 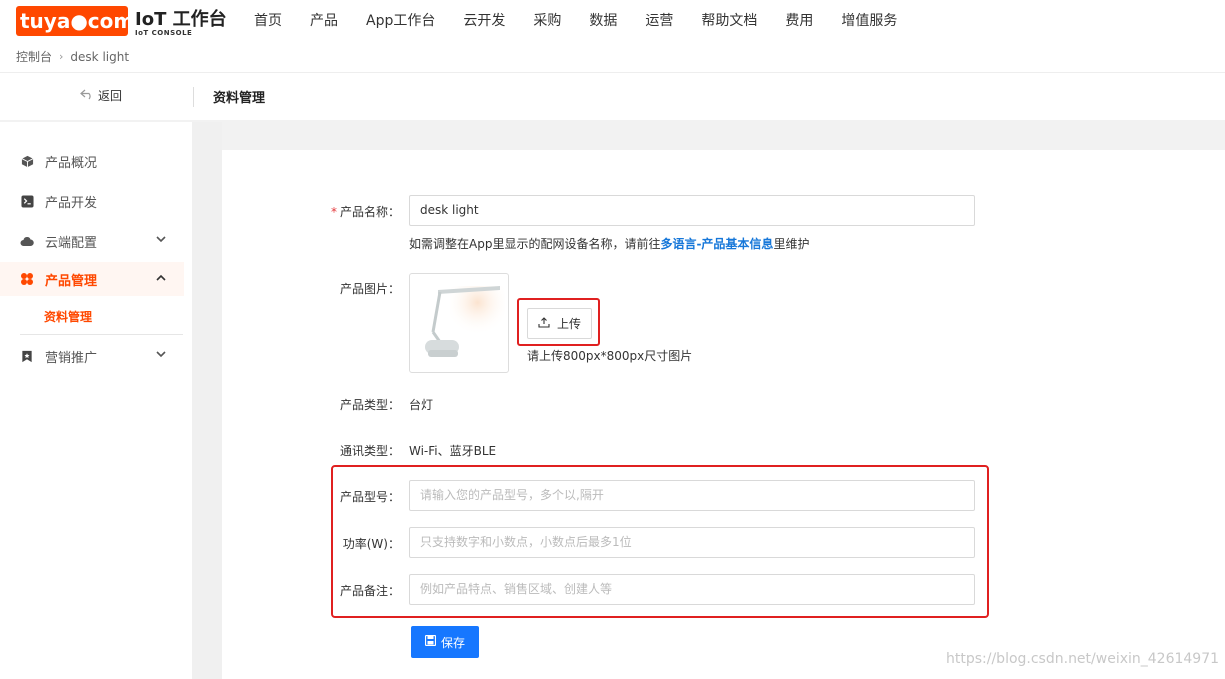 I want to click on upload-hint: 请上传800px*800px尺寸图片, so click(x=610, y=356).